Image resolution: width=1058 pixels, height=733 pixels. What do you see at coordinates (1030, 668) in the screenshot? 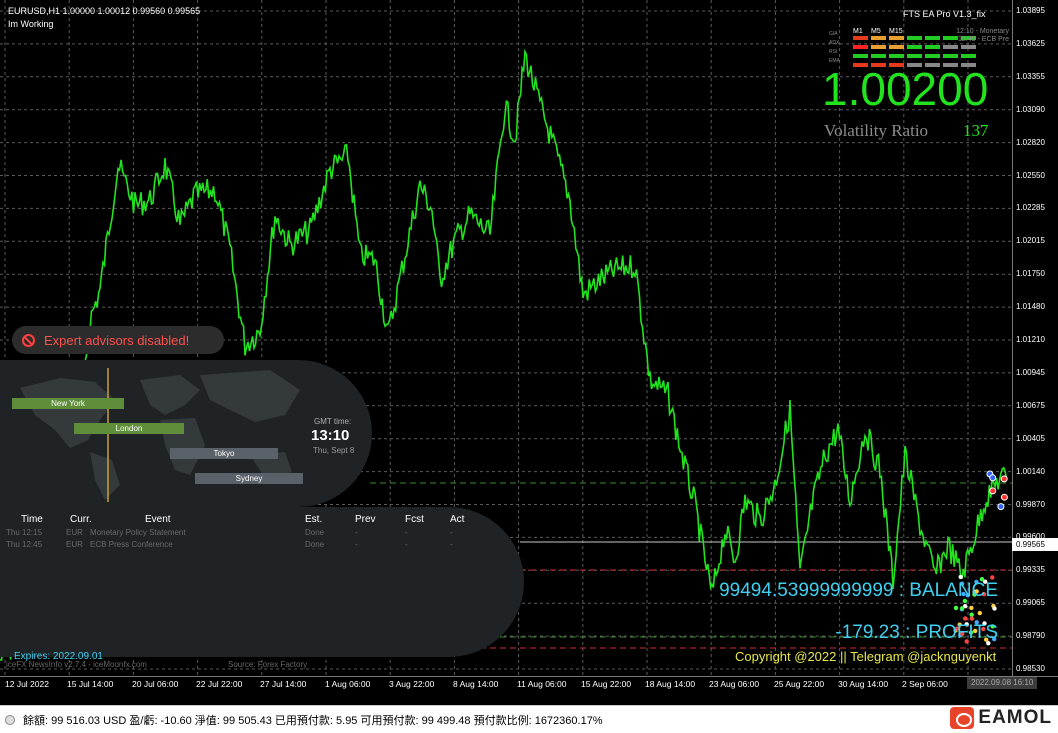
I see `price-tick-label: 0.98530` at bounding box center [1030, 668].